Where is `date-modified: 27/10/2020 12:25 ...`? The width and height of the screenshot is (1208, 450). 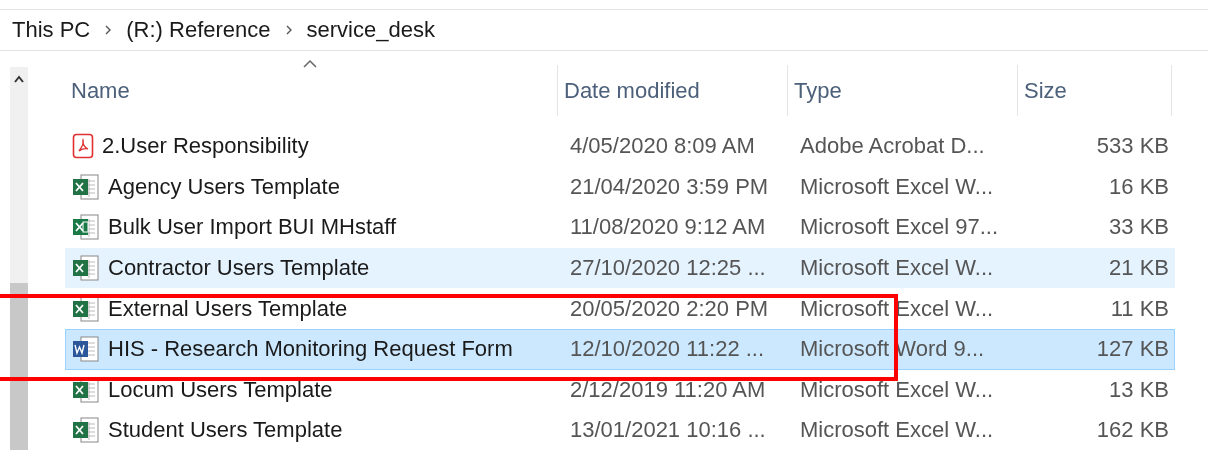
date-modified: 27/10/2020 12:25 ... is located at coordinates (668, 268).